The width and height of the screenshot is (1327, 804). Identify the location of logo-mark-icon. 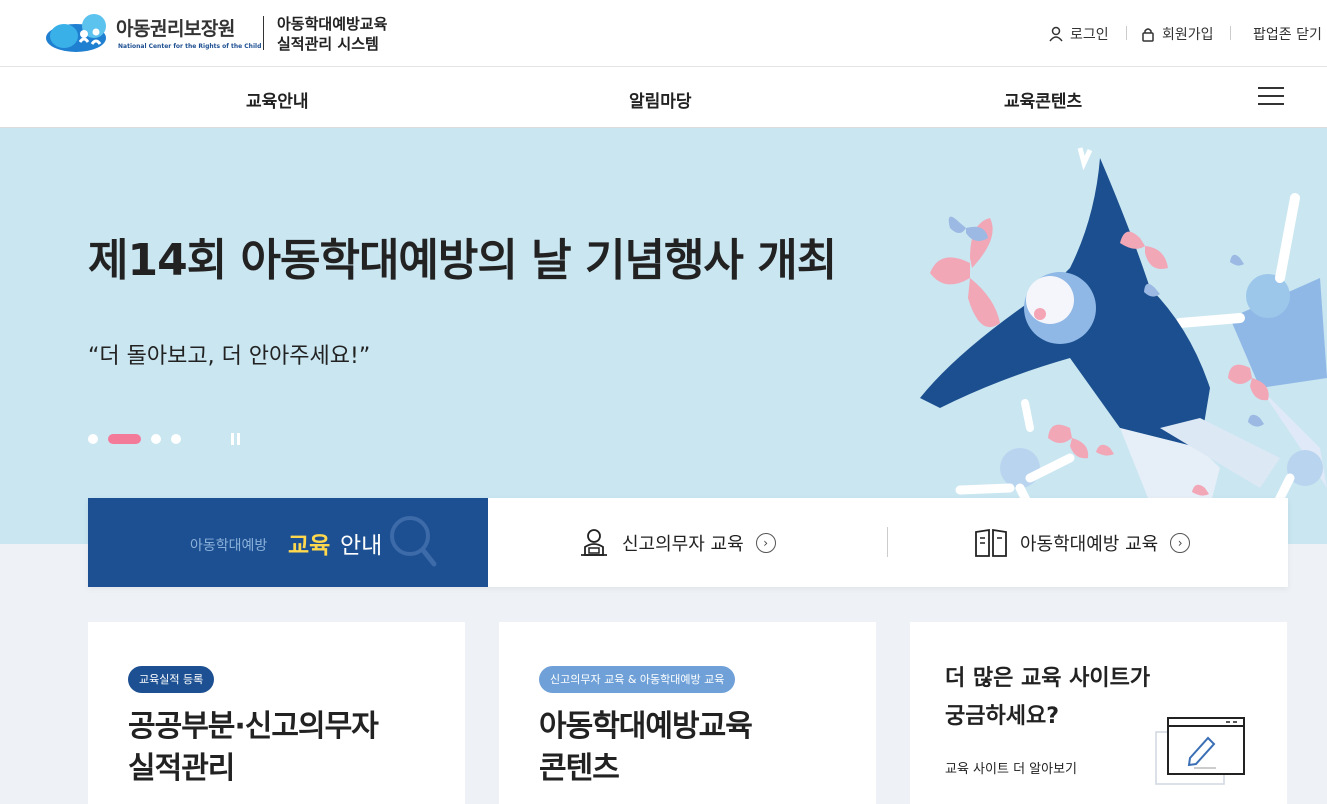
(76, 33).